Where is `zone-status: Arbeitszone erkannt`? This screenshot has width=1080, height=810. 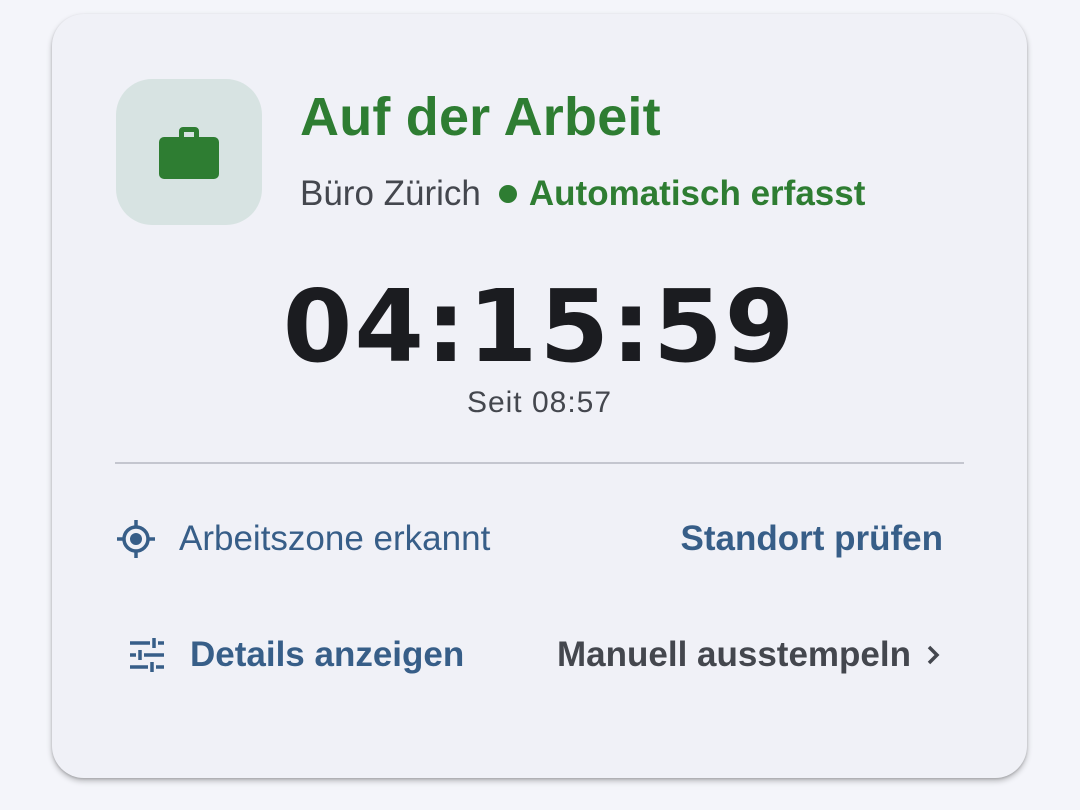 zone-status: Arbeitszone erkannt is located at coordinates (302, 539).